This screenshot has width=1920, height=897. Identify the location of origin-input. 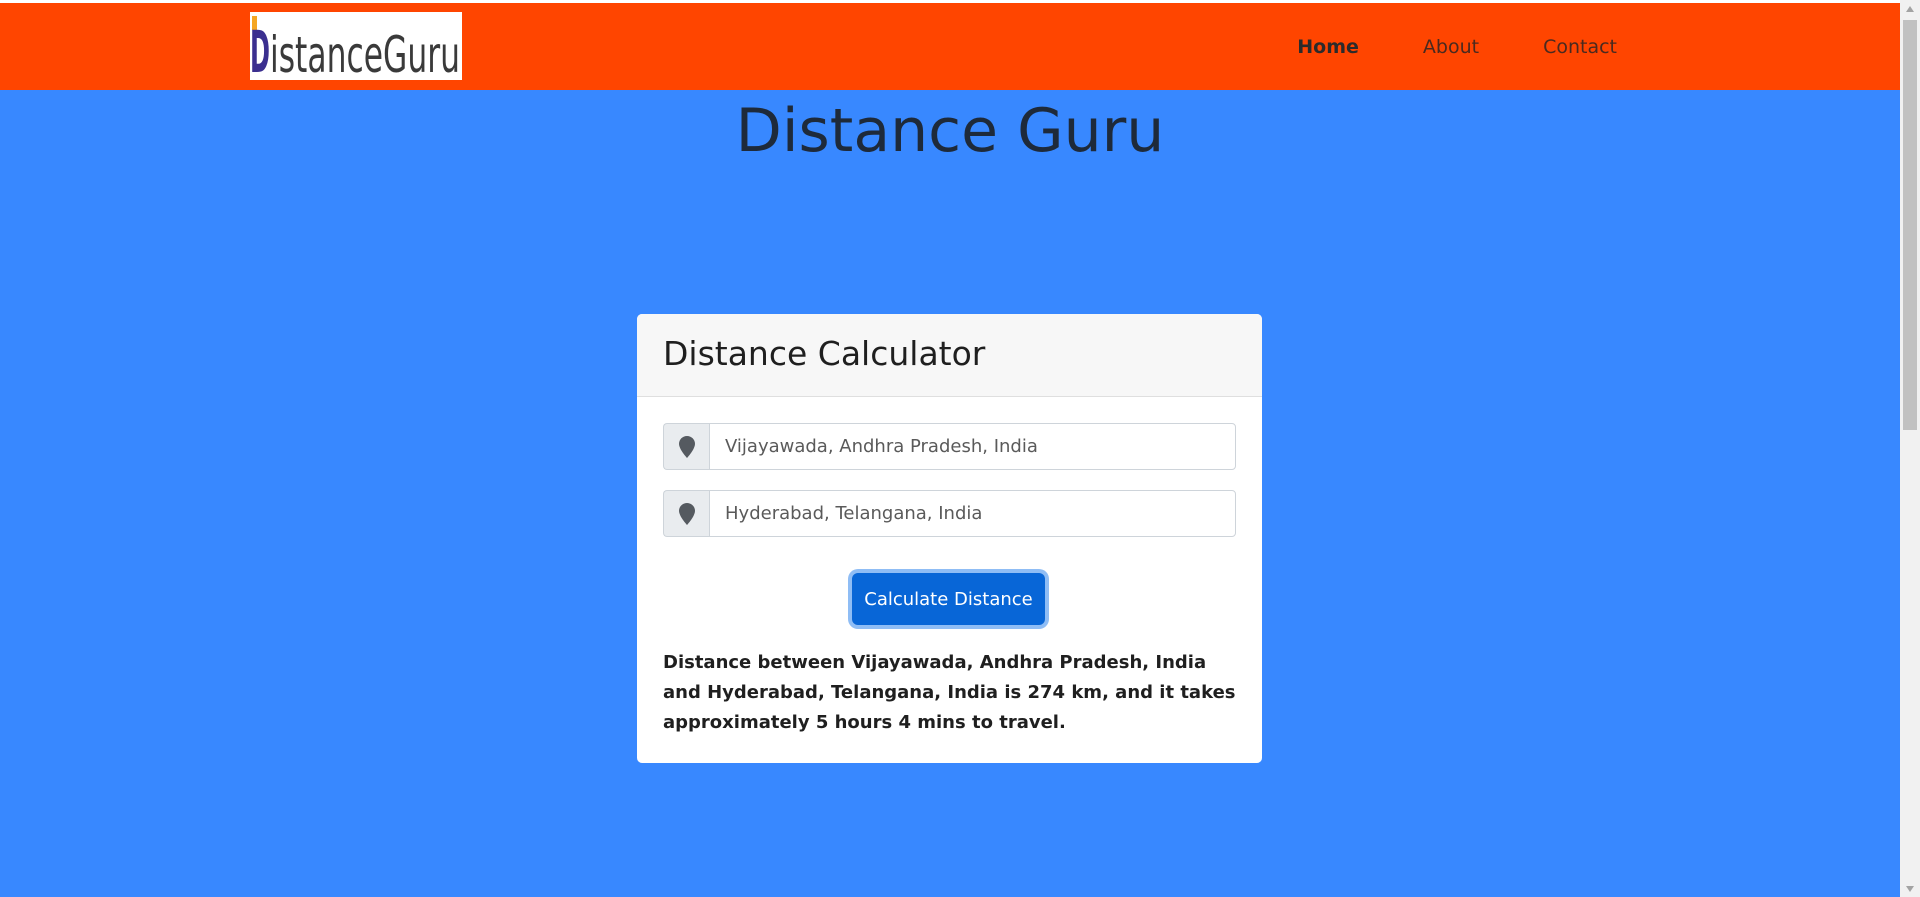
(972, 446).